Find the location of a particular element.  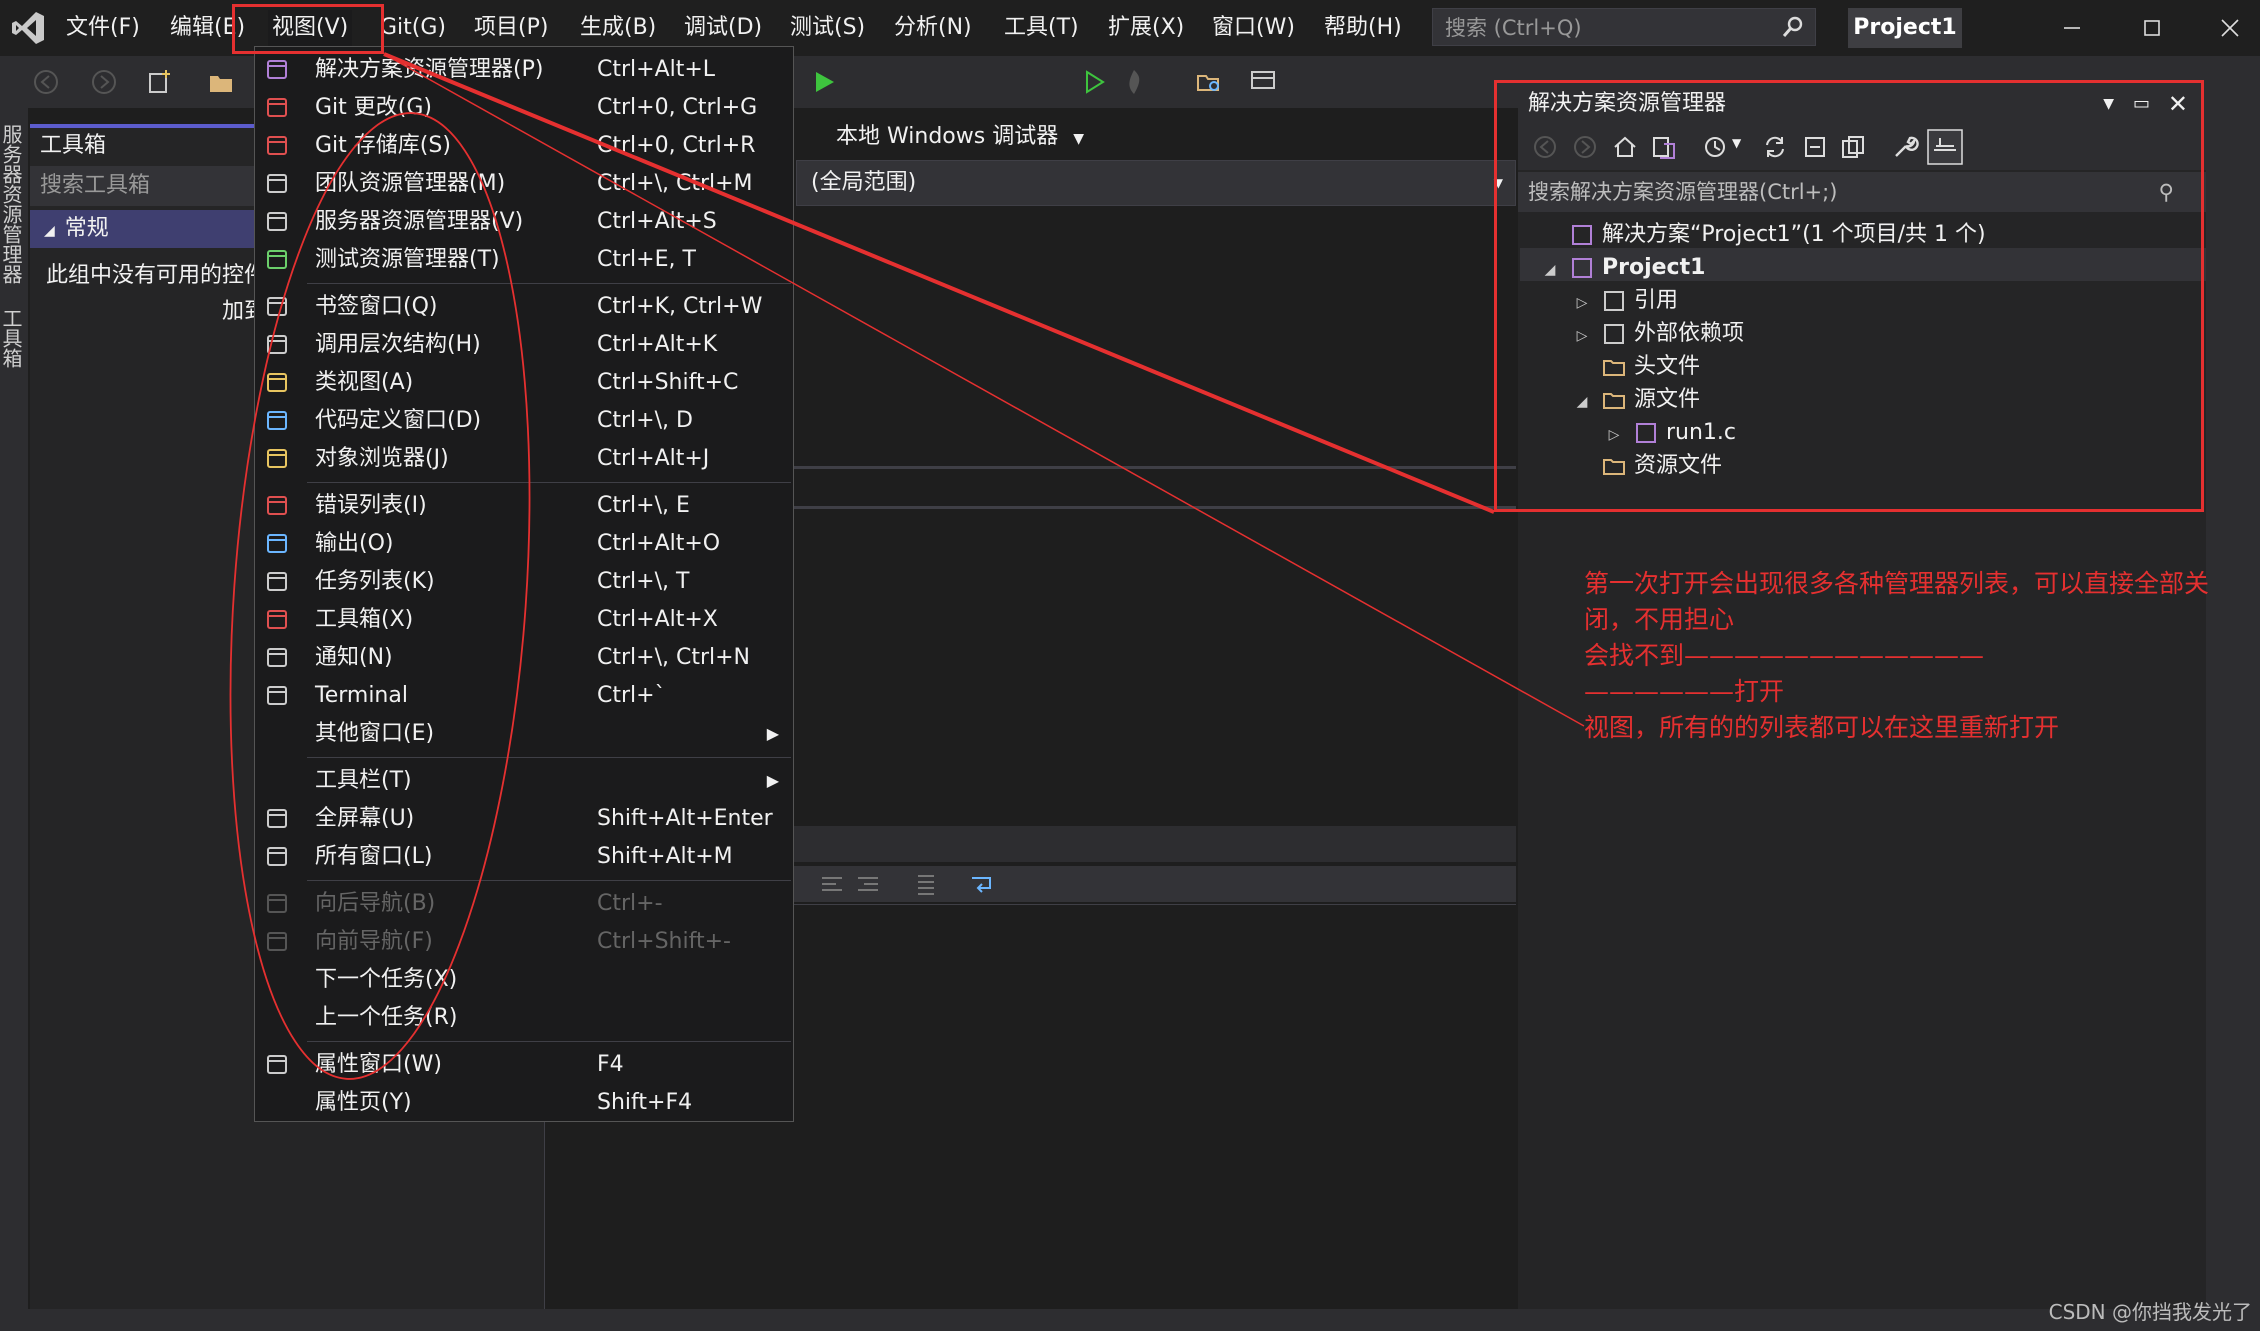

tab-server-explorer: 服务器资源管理器 is located at coordinates (13, 204).